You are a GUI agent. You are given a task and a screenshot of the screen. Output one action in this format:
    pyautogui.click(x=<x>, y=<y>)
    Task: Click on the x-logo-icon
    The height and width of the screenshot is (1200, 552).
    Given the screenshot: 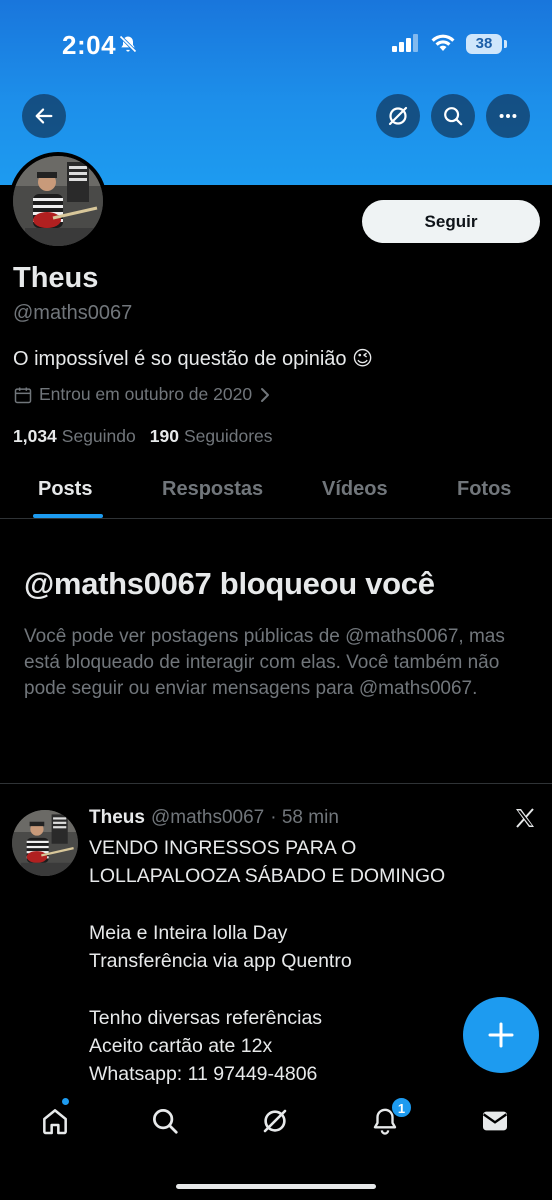 What is the action you would take?
    pyautogui.click(x=525, y=820)
    